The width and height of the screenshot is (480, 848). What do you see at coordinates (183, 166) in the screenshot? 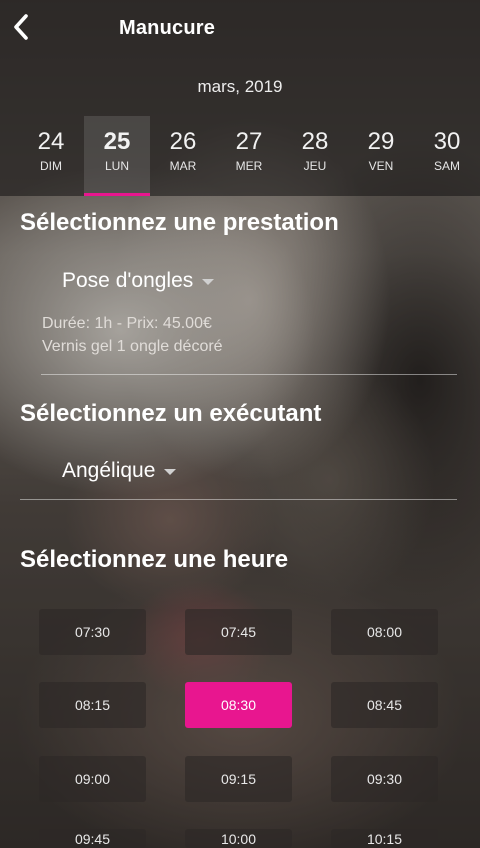
I see `date-weekday: MAR` at bounding box center [183, 166].